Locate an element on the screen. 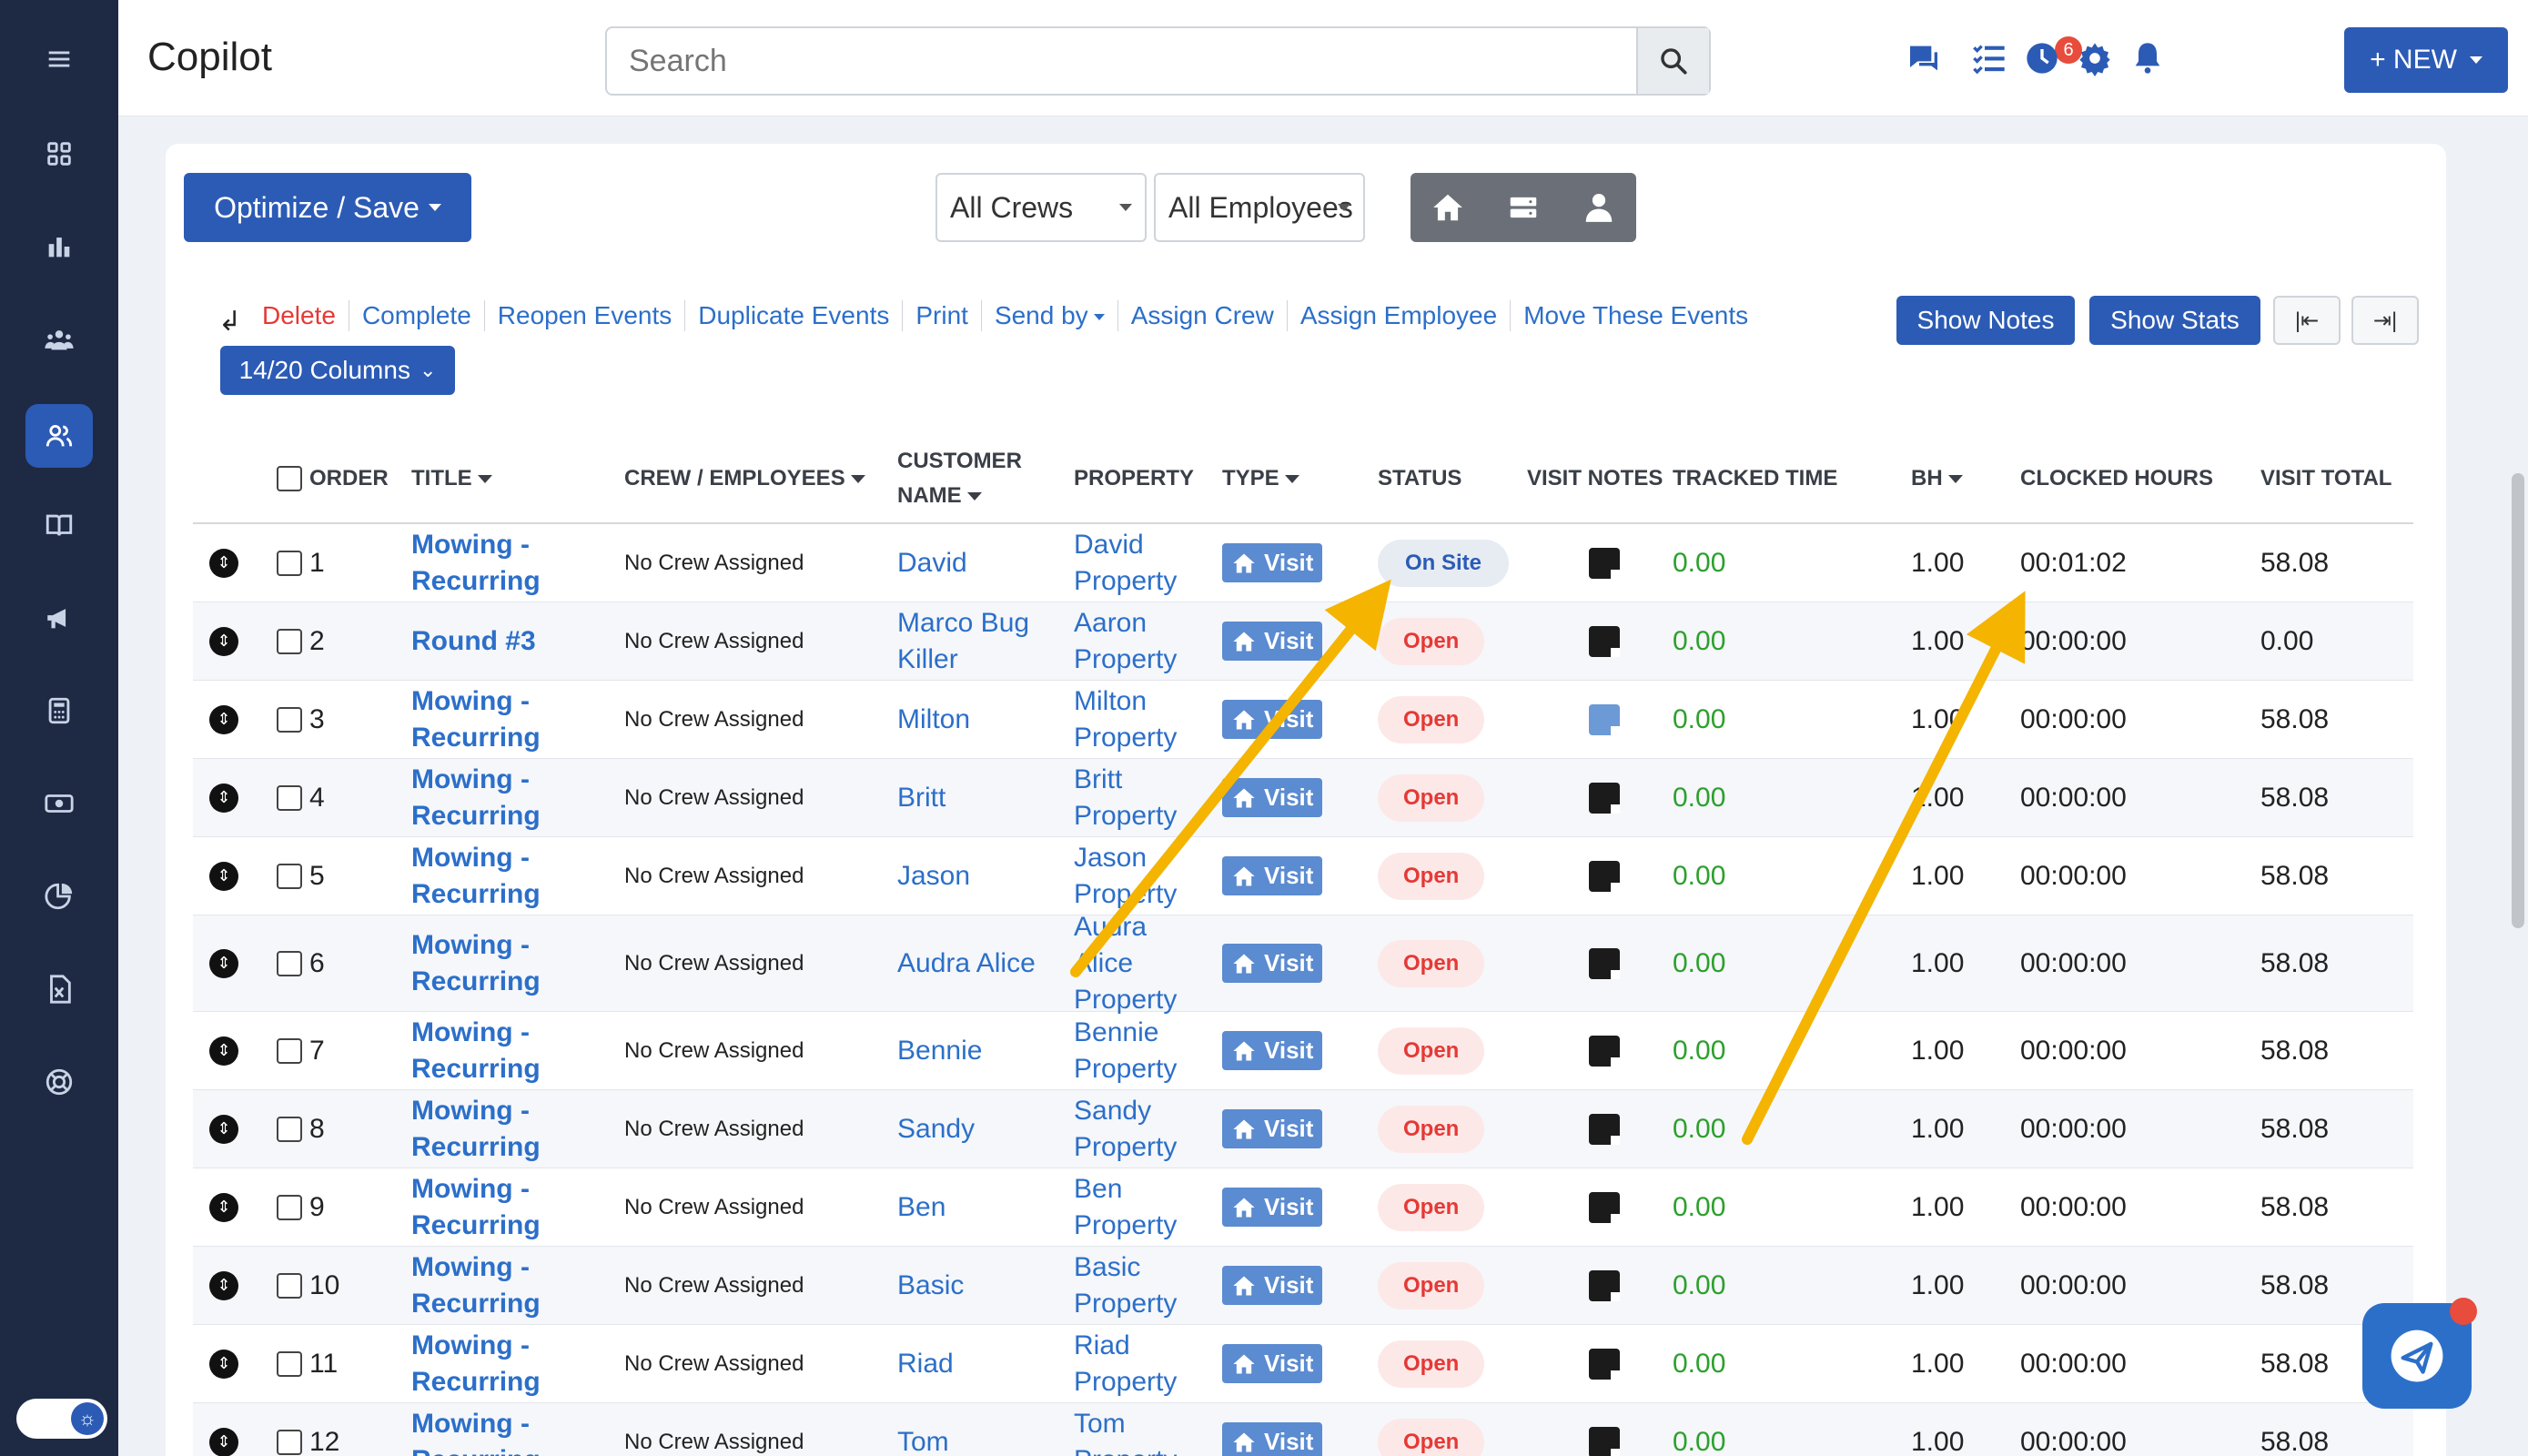 Image resolution: width=2528 pixels, height=1456 pixels. chat-messages-icon is located at coordinates (1924, 58).